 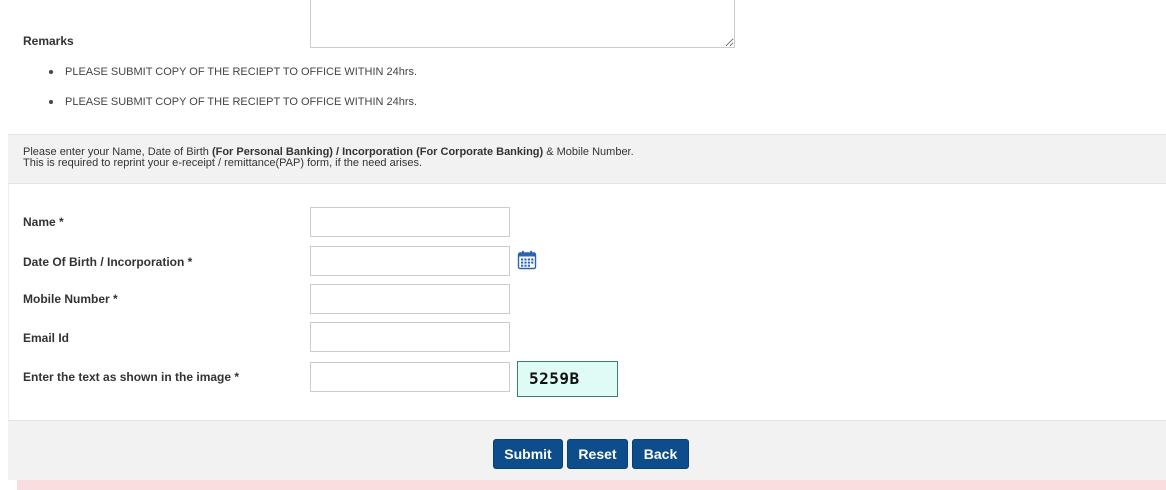 What do you see at coordinates (48, 41) in the screenshot?
I see `remarks-label: Remarks` at bounding box center [48, 41].